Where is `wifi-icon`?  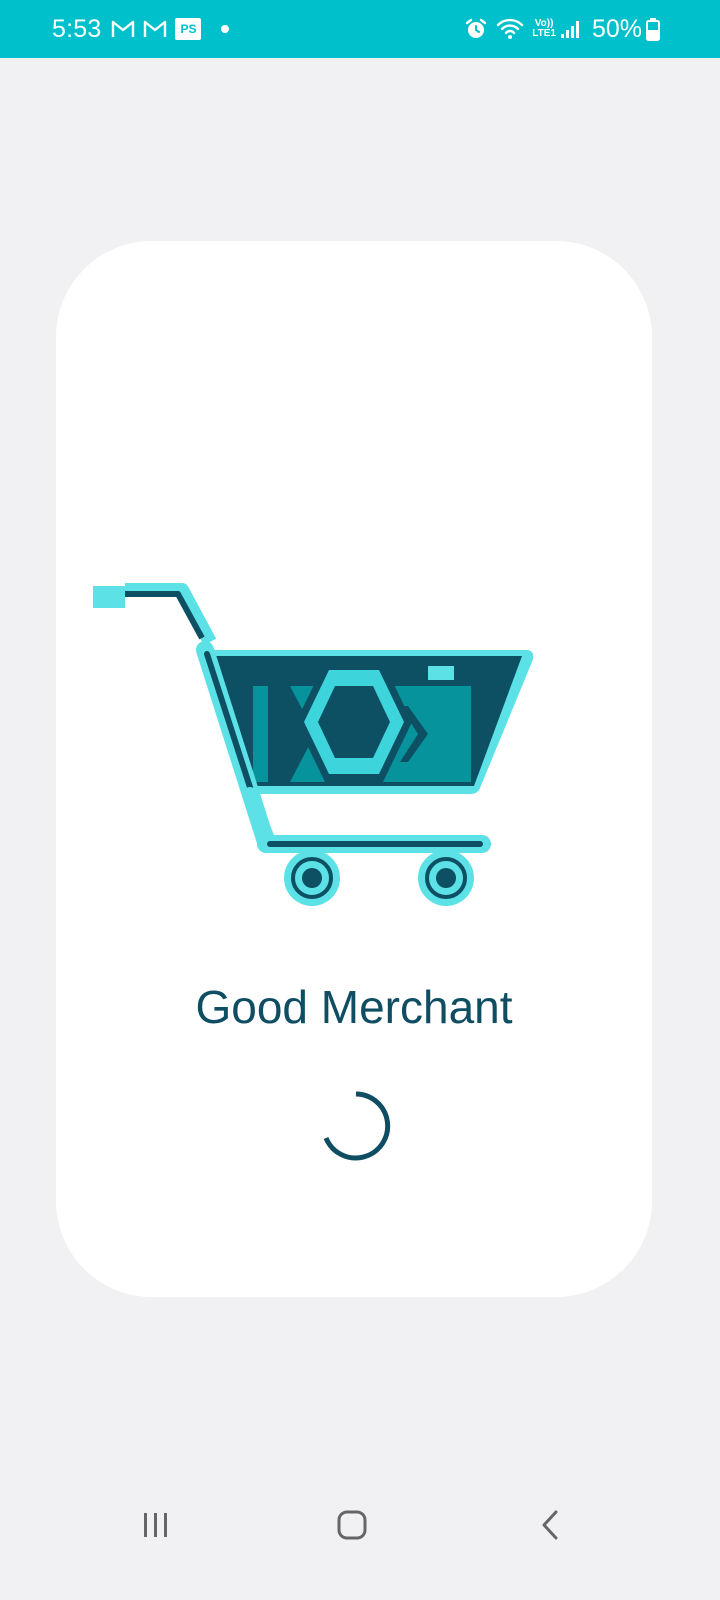 wifi-icon is located at coordinates (510, 29).